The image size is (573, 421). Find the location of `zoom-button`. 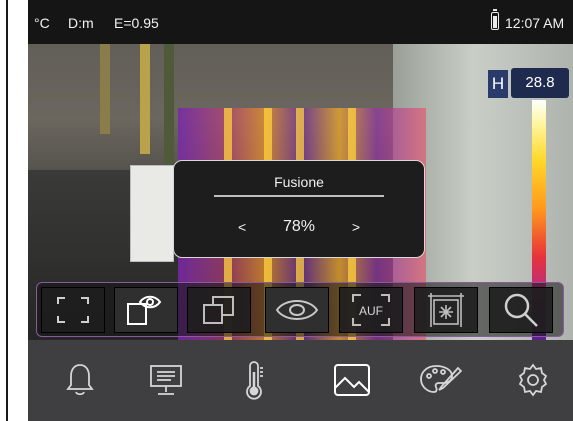

zoom-button is located at coordinates (521, 310).